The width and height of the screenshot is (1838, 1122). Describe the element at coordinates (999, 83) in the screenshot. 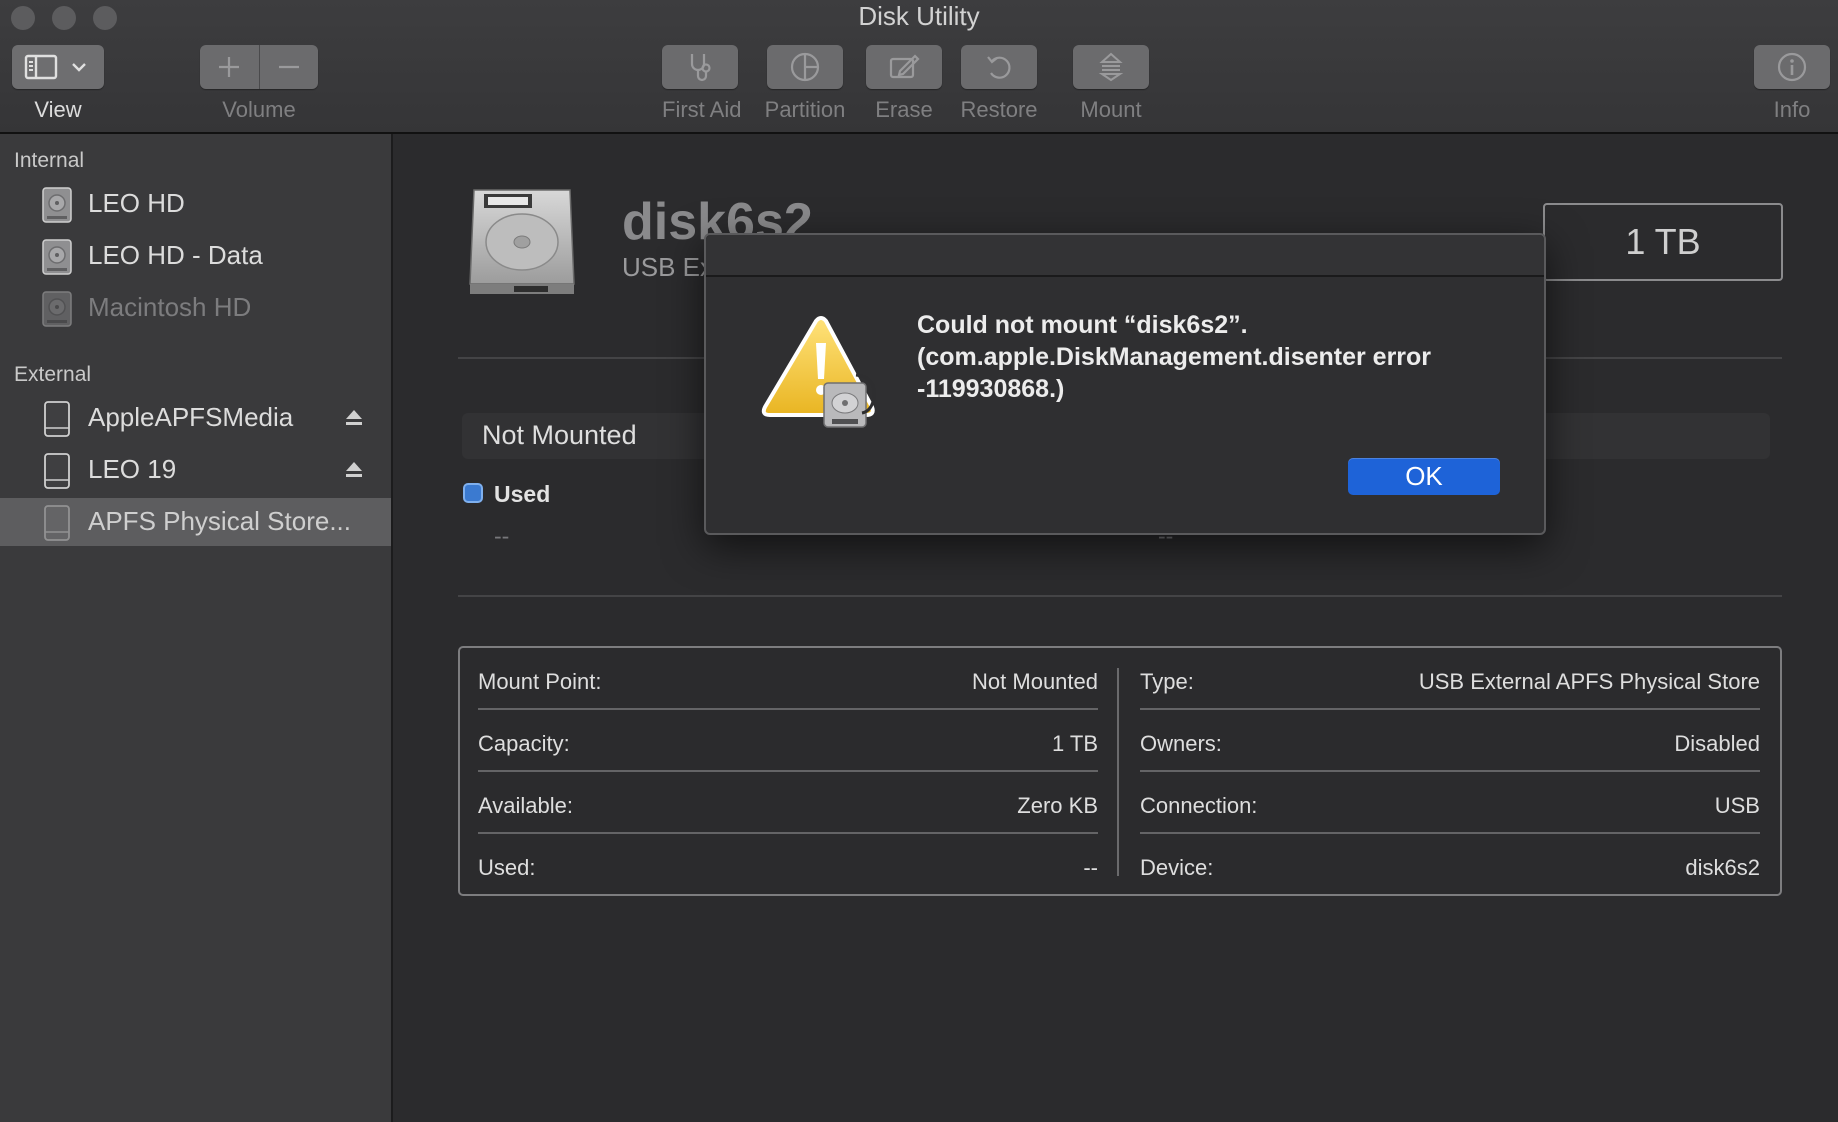

I see `restore-button: Restore` at that location.